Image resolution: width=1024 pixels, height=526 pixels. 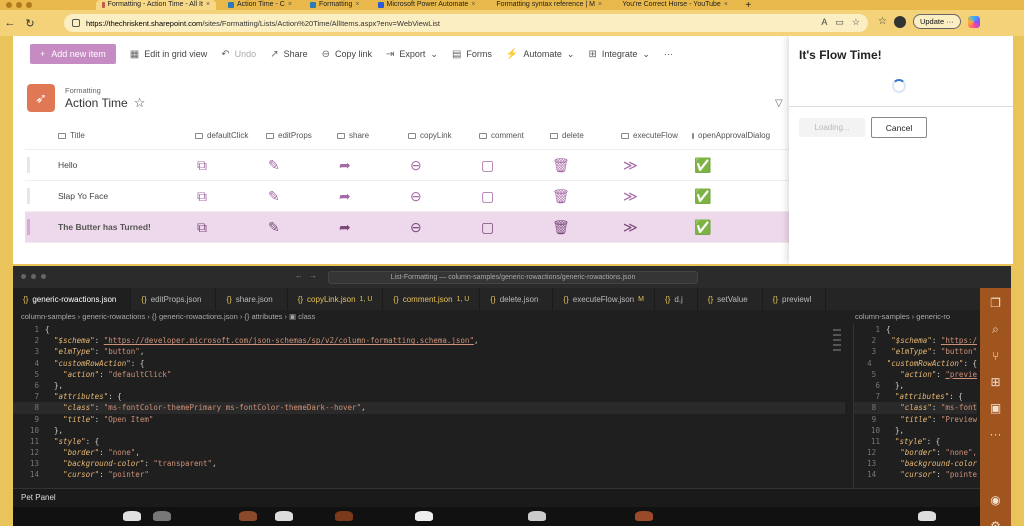 I want to click on code-line: 2 "$schema": "https:/, so click(x=915, y=340).